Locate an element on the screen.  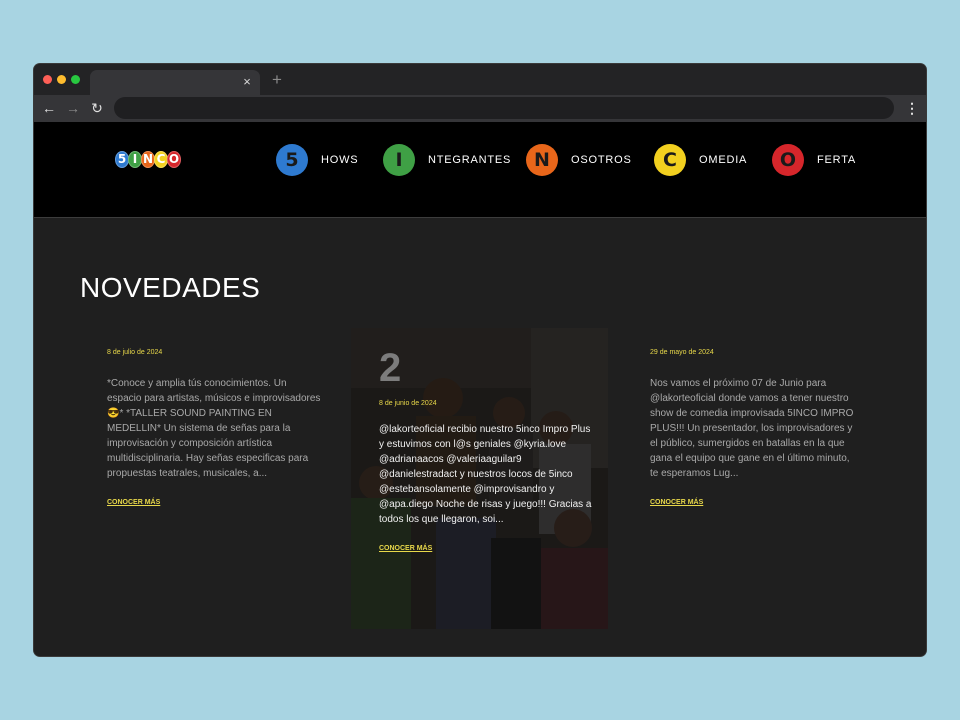
nav-item-osotros: N OSOTROS is located at coordinates (579, 160).